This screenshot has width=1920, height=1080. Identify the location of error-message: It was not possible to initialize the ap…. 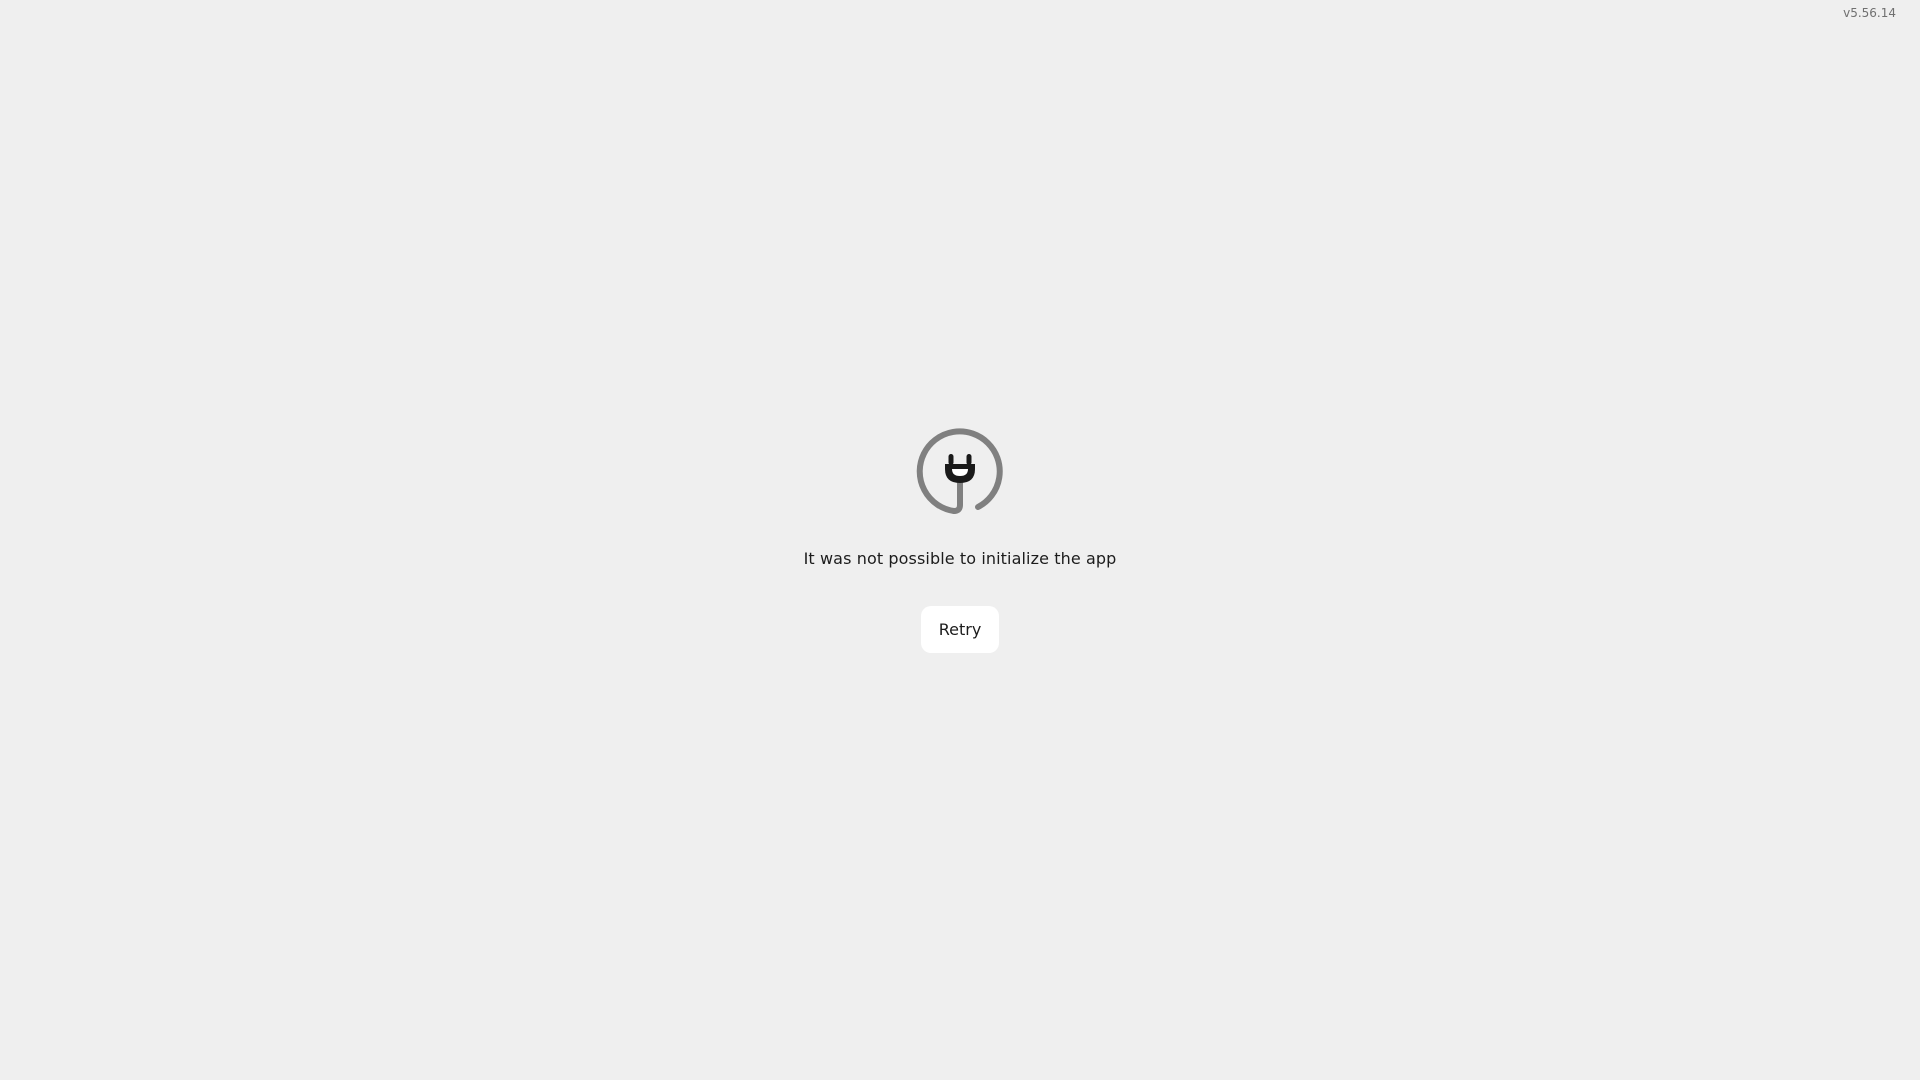
(960, 558).